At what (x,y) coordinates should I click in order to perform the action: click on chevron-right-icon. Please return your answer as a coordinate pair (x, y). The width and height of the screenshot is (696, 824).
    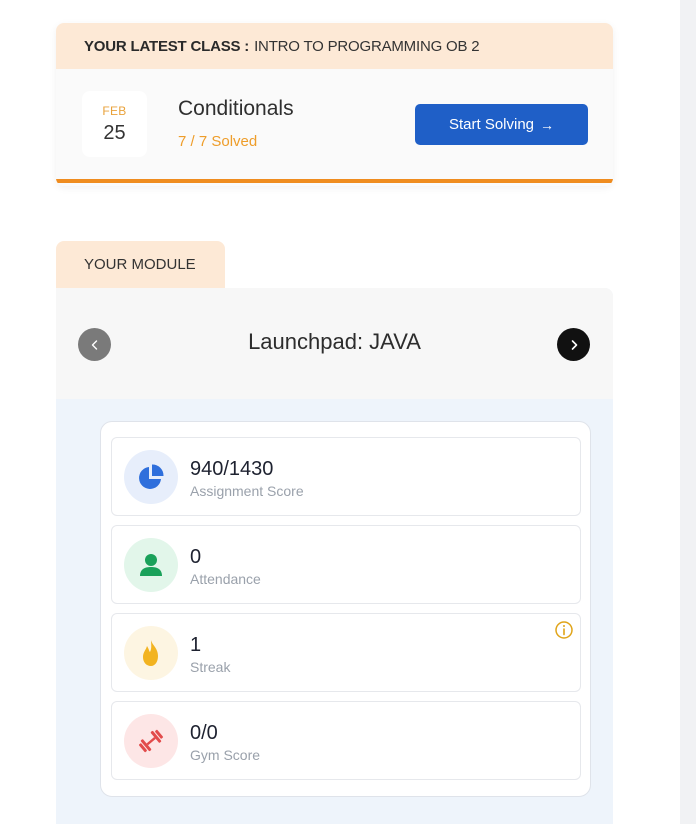
    Looking at the image, I should click on (574, 344).